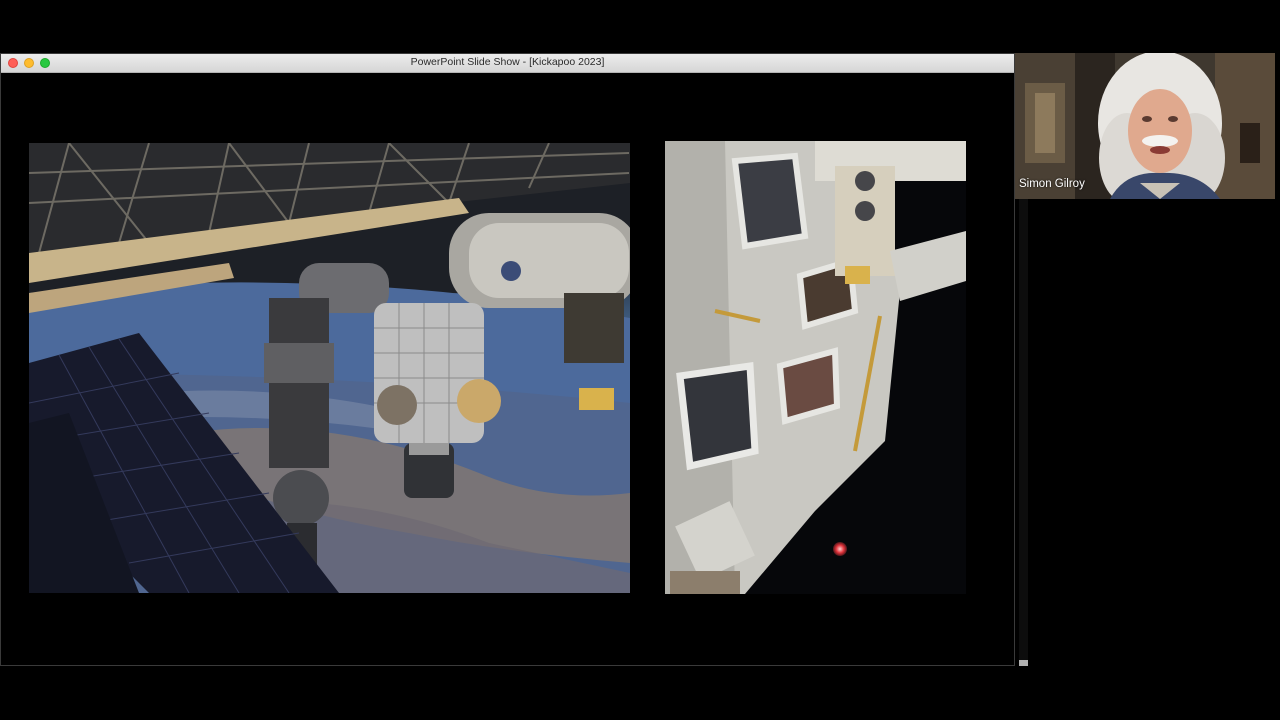 The height and width of the screenshot is (720, 1280). I want to click on window-titlebar: PowerPoint Slide Show - [Kickapoo 2023], so click(507, 63).